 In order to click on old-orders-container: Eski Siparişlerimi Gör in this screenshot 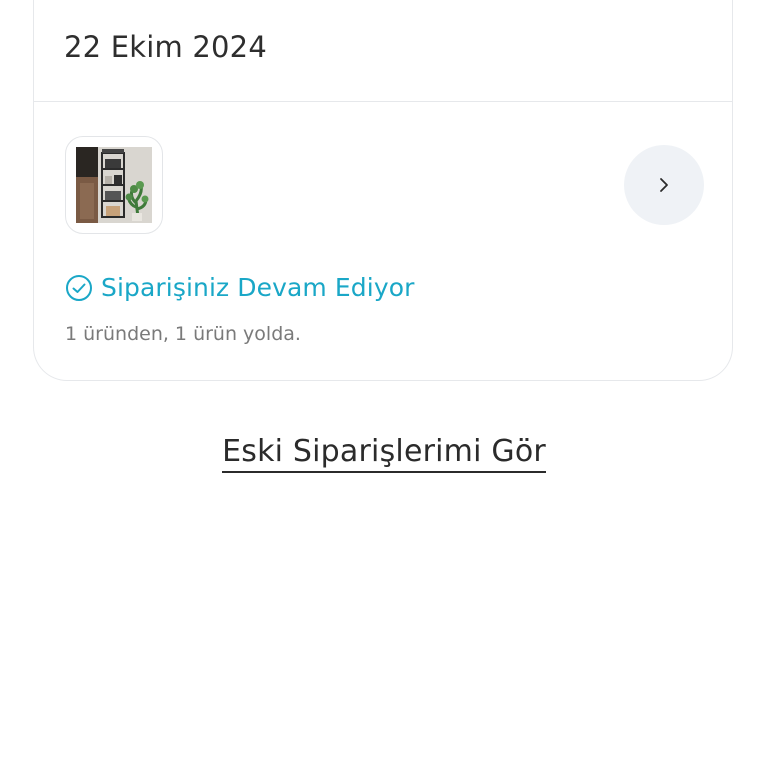, I will do `click(384, 453)`.